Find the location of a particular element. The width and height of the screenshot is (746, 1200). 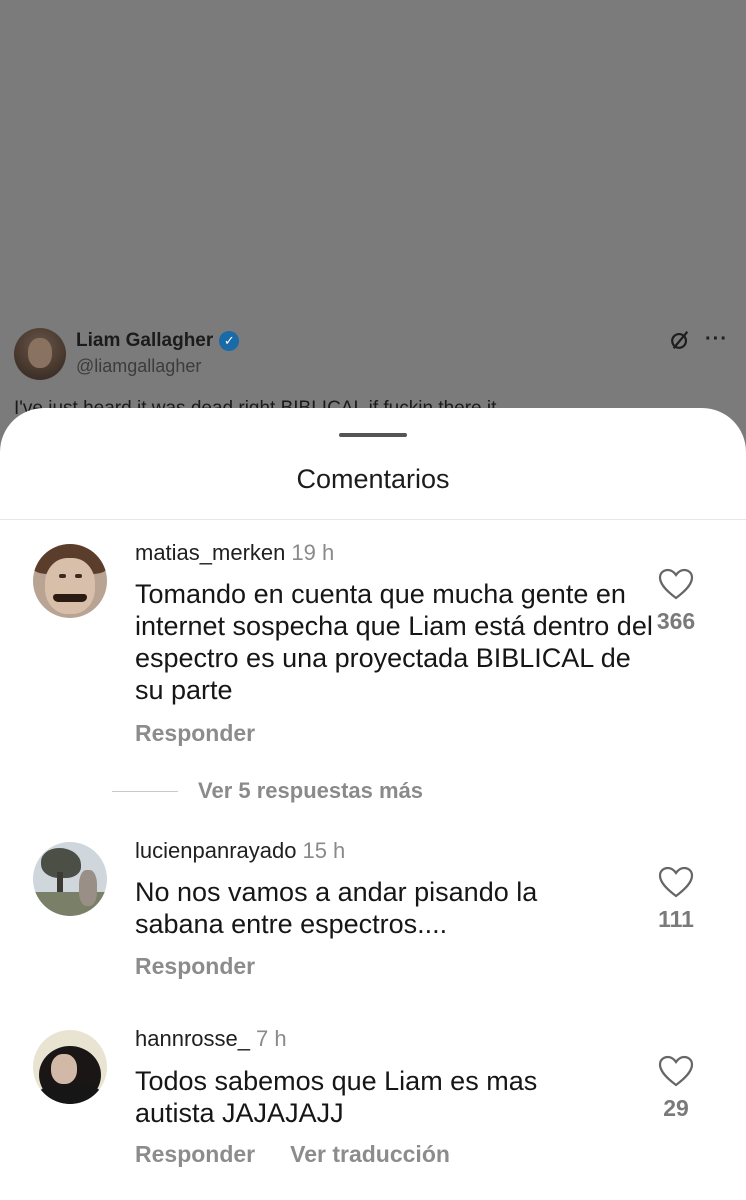

view-more-replies: Ver 5 respuestas más is located at coordinates (267, 791).